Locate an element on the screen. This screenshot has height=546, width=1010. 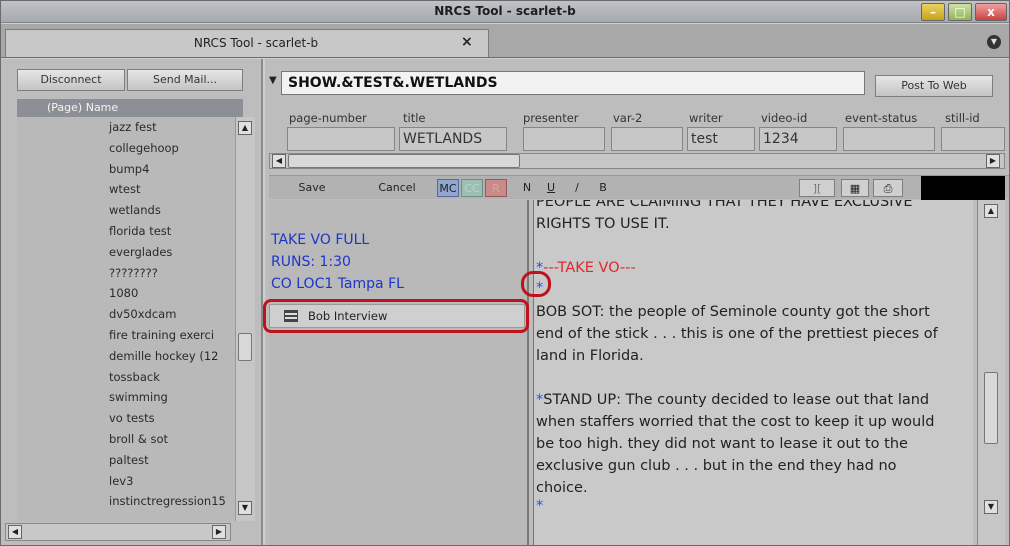
field-video-id: 1234 is located at coordinates (798, 139).